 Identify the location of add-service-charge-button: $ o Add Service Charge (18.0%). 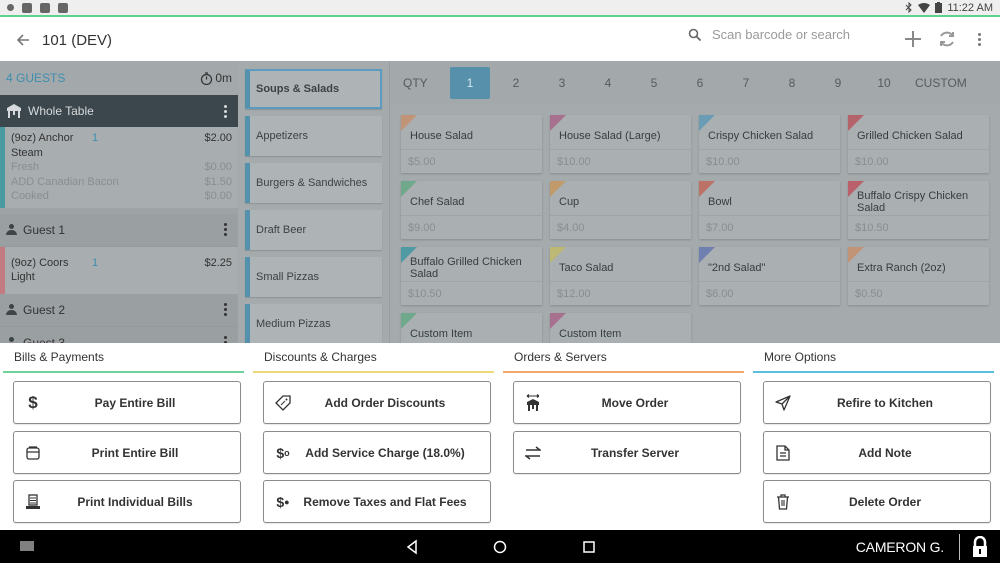
(377, 452).